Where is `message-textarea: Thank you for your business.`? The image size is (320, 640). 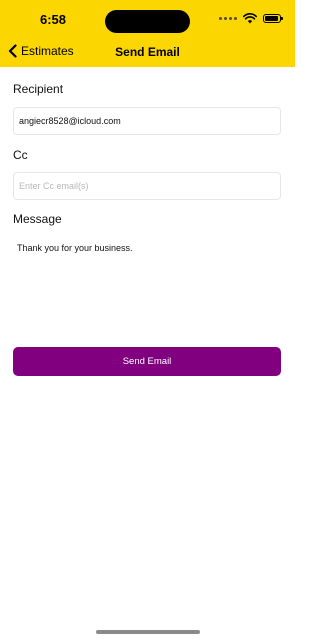
message-textarea: Thank you for your business. is located at coordinates (147, 248).